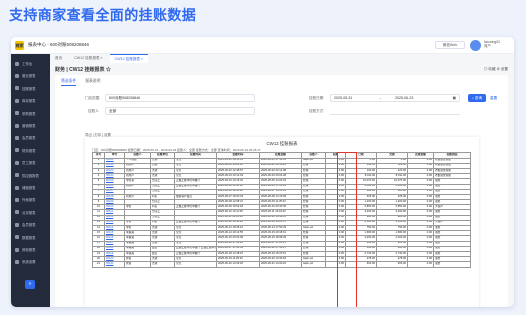  Describe the element at coordinates (487, 46) in the screenshot. I see `user-role: 商户` at that location.